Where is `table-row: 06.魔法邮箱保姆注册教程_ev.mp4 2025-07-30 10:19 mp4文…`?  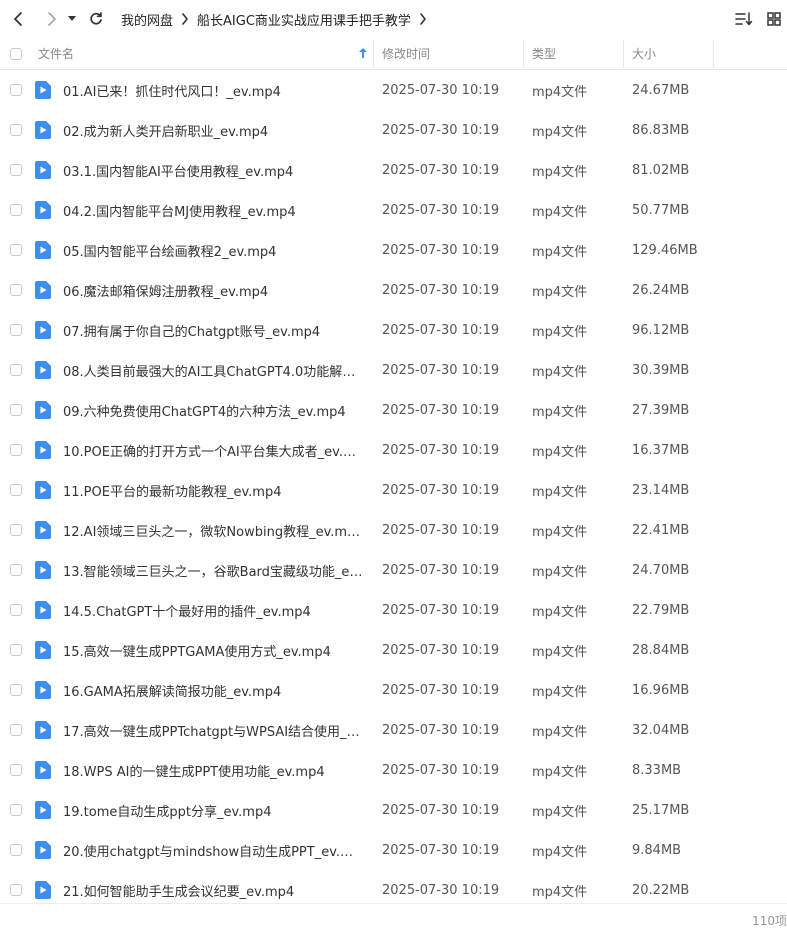 table-row: 06.魔法邮箱保姆注册教程_ev.mp4 2025-07-30 10:19 mp4文… is located at coordinates (393, 290).